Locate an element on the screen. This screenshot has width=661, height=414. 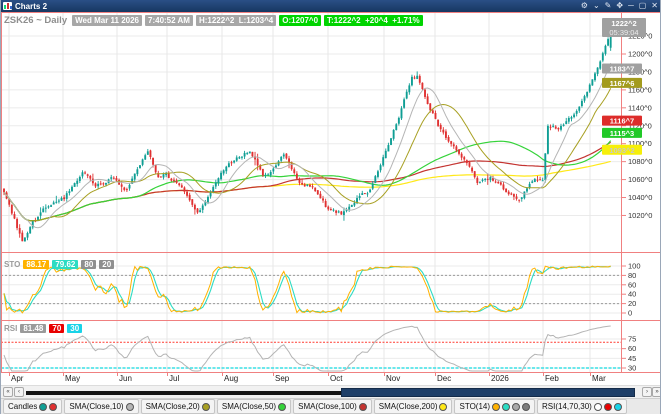
titlebar: Charts 2 ⚙ ⌄ ✎ ✥ ─ ▢ ✕ is located at coordinates (330, 6).